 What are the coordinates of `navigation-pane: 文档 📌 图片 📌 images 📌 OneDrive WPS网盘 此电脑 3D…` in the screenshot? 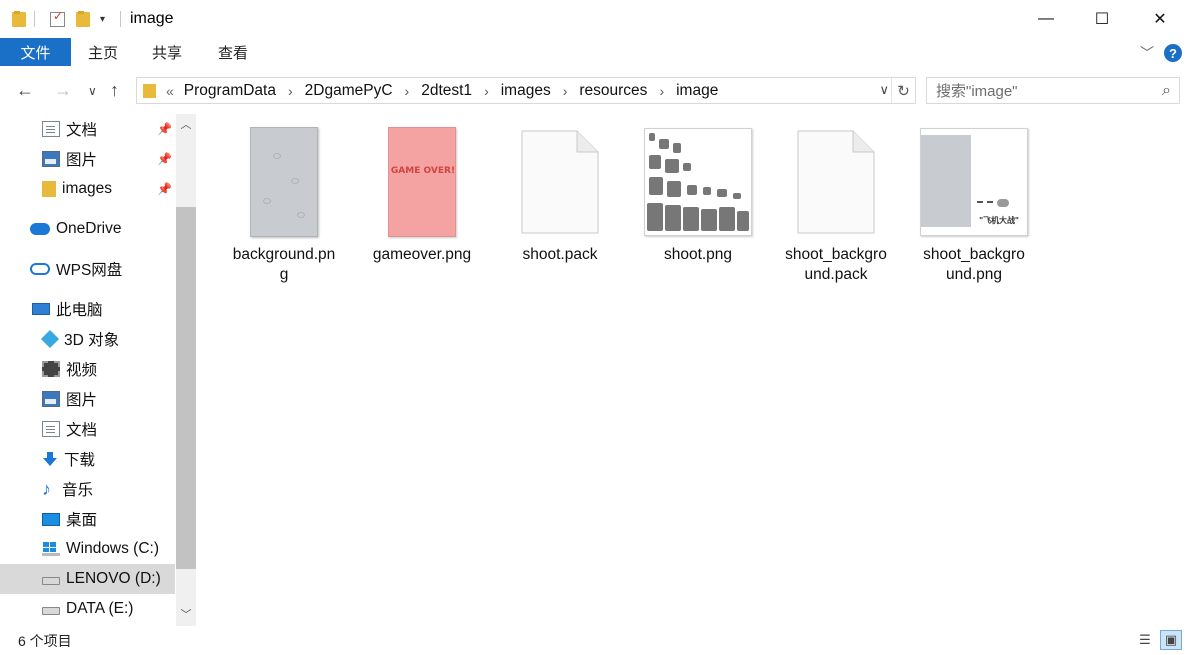 It's located at (99, 370).